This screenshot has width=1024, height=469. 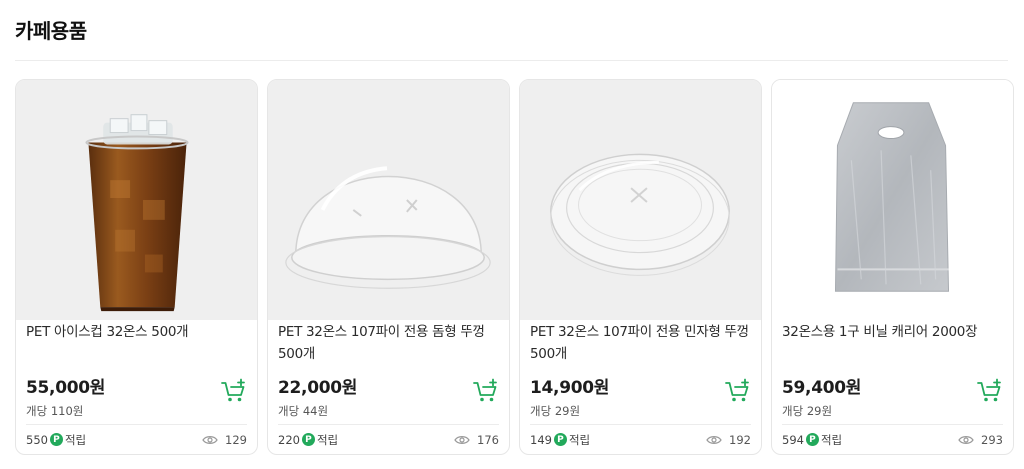 What do you see at coordinates (137, 213) in the screenshot?
I see `iced-coffee-cup-image` at bounding box center [137, 213].